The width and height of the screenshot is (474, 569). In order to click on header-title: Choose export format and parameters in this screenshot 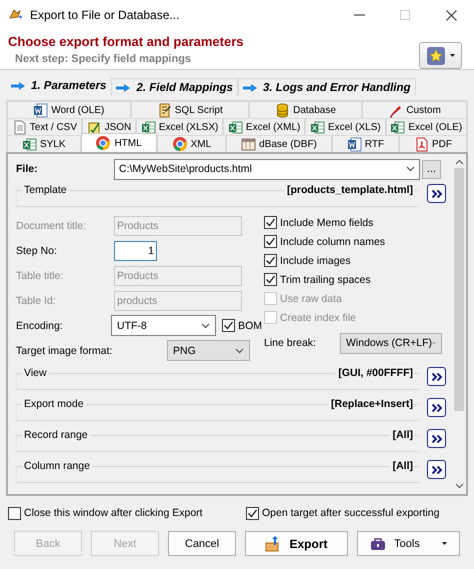, I will do `click(126, 41)`.